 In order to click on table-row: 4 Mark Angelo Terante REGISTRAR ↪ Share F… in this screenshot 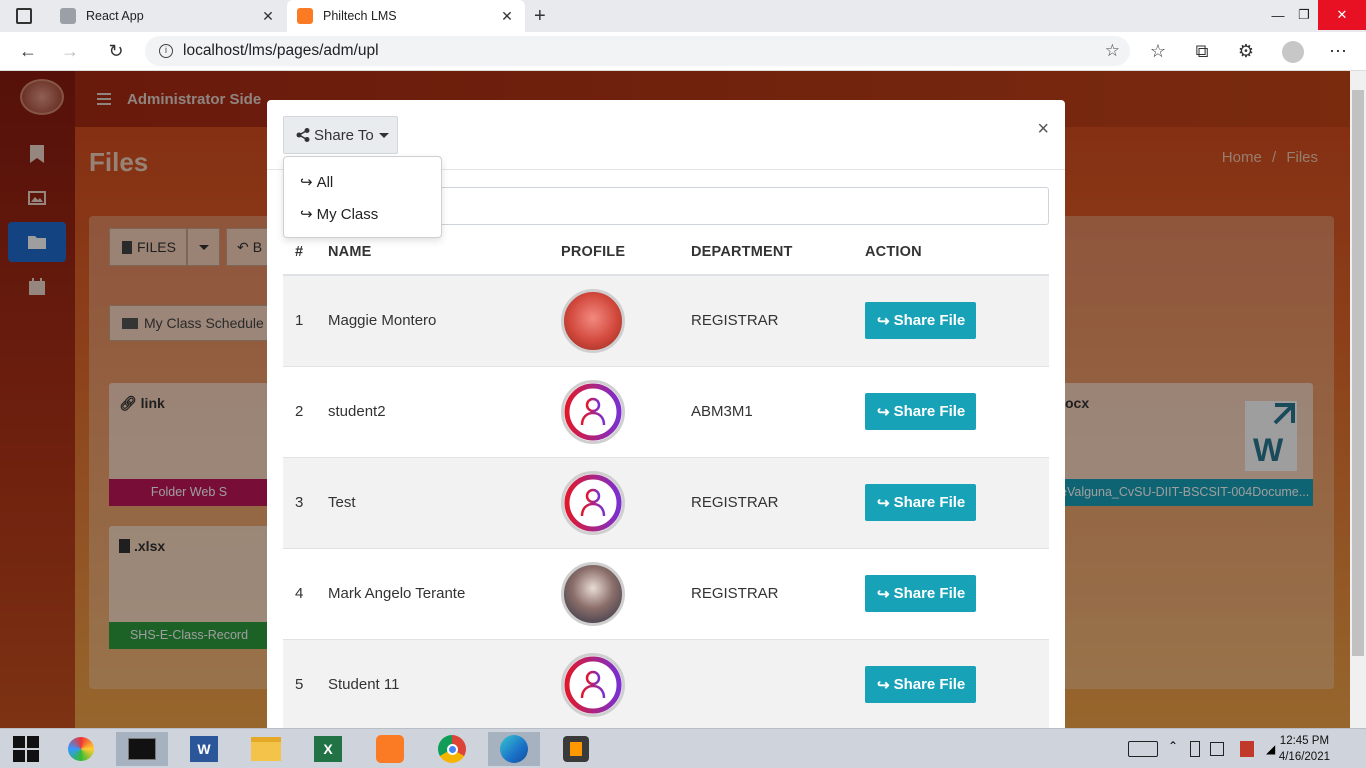, I will do `click(666, 593)`.